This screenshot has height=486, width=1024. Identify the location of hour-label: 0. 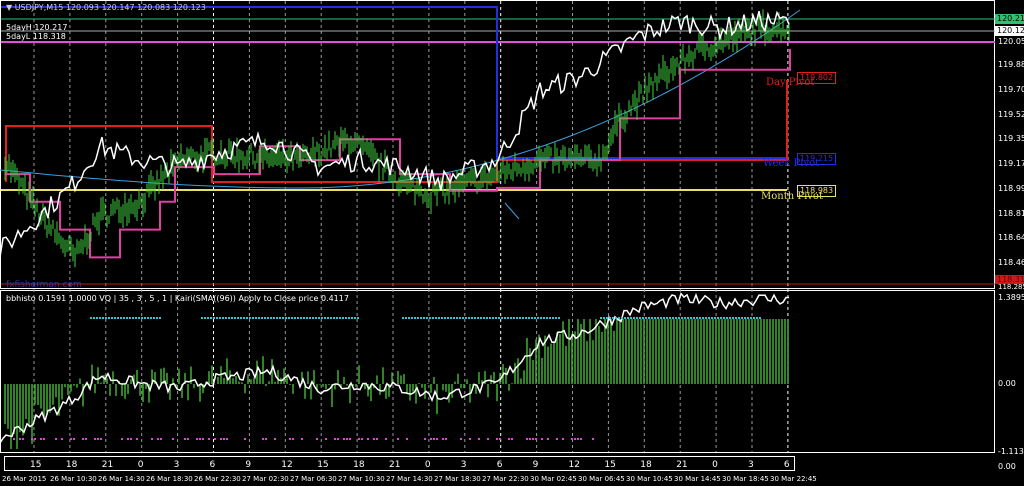
(140, 465).